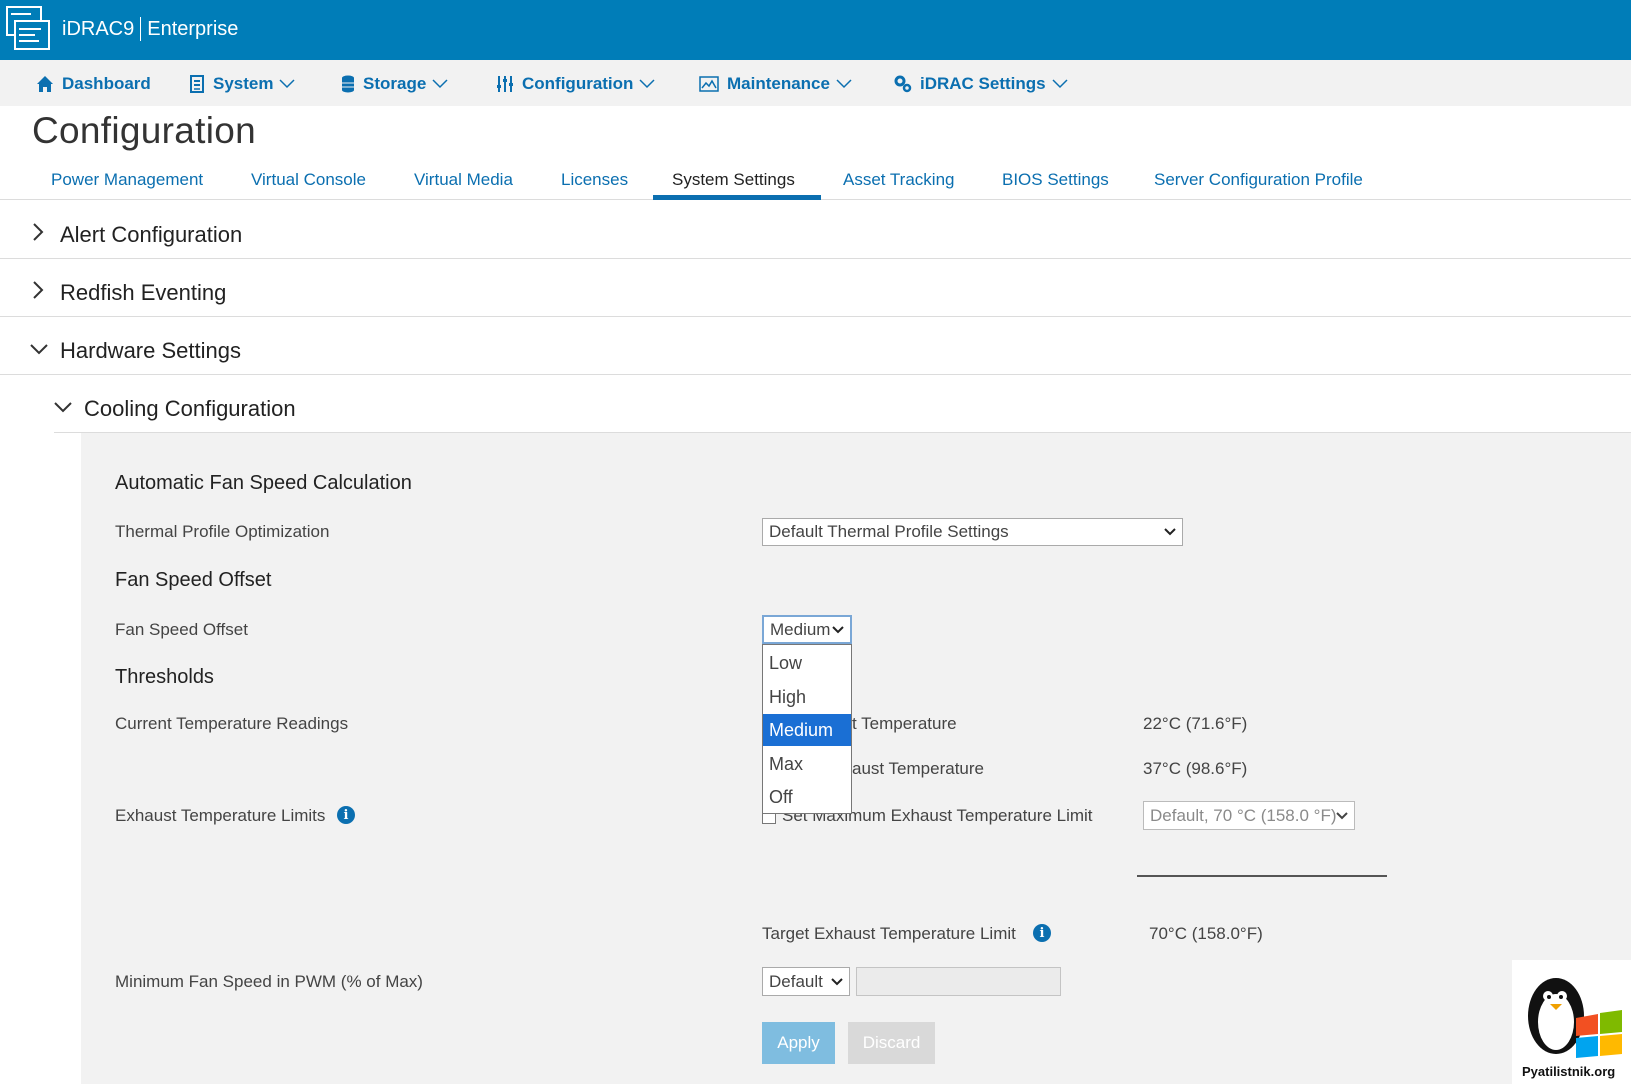  Describe the element at coordinates (904, 723) in the screenshot. I see `inlet-temp-label: t Temperature` at that location.